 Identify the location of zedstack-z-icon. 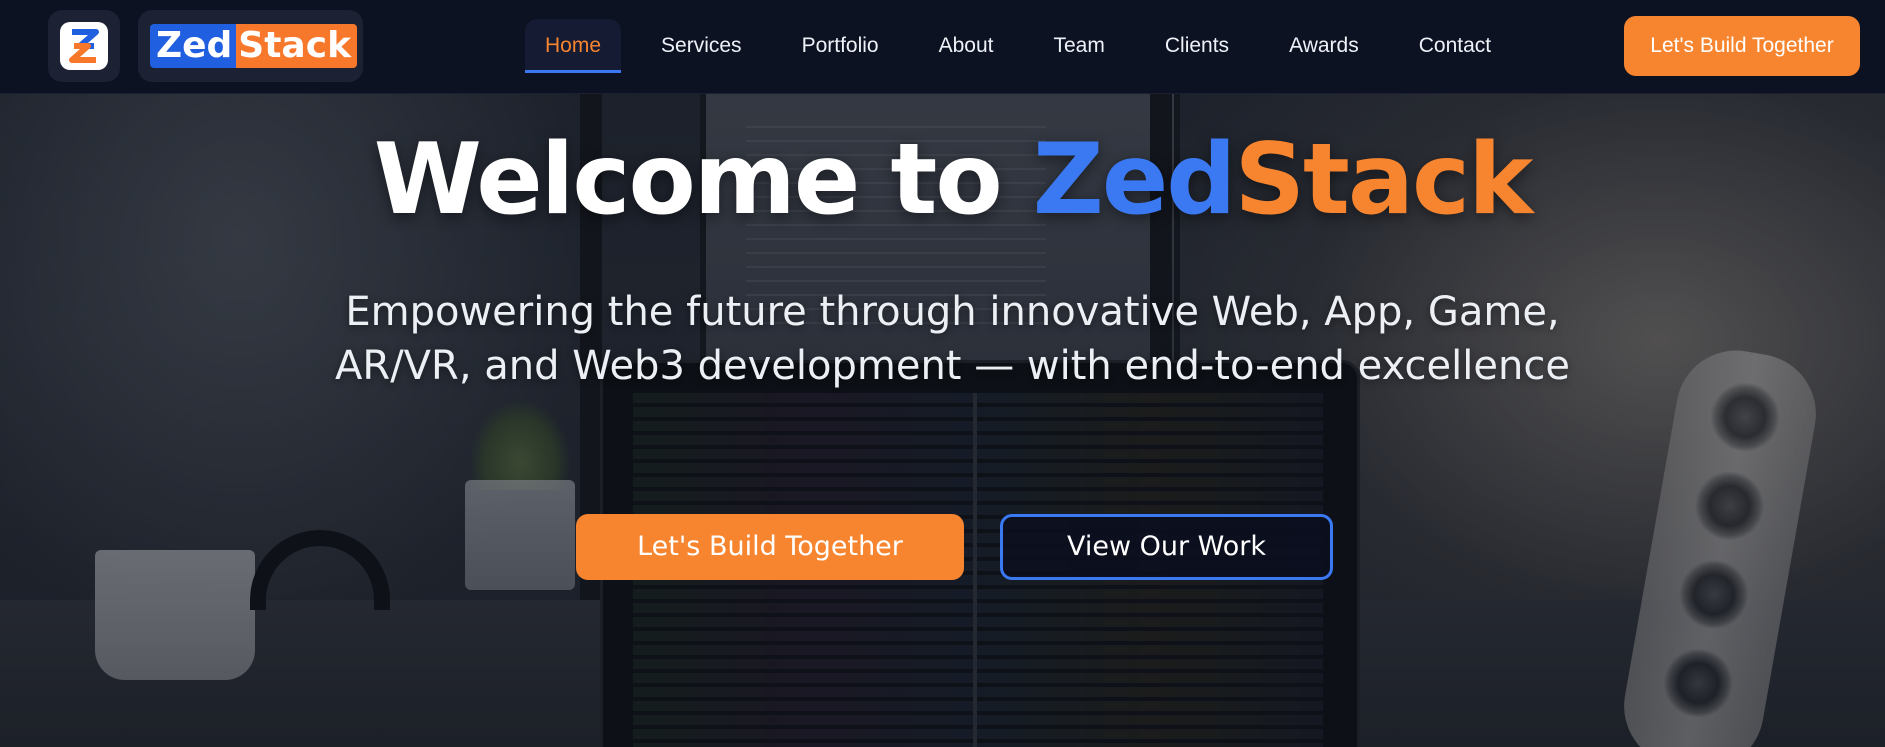
(84, 46).